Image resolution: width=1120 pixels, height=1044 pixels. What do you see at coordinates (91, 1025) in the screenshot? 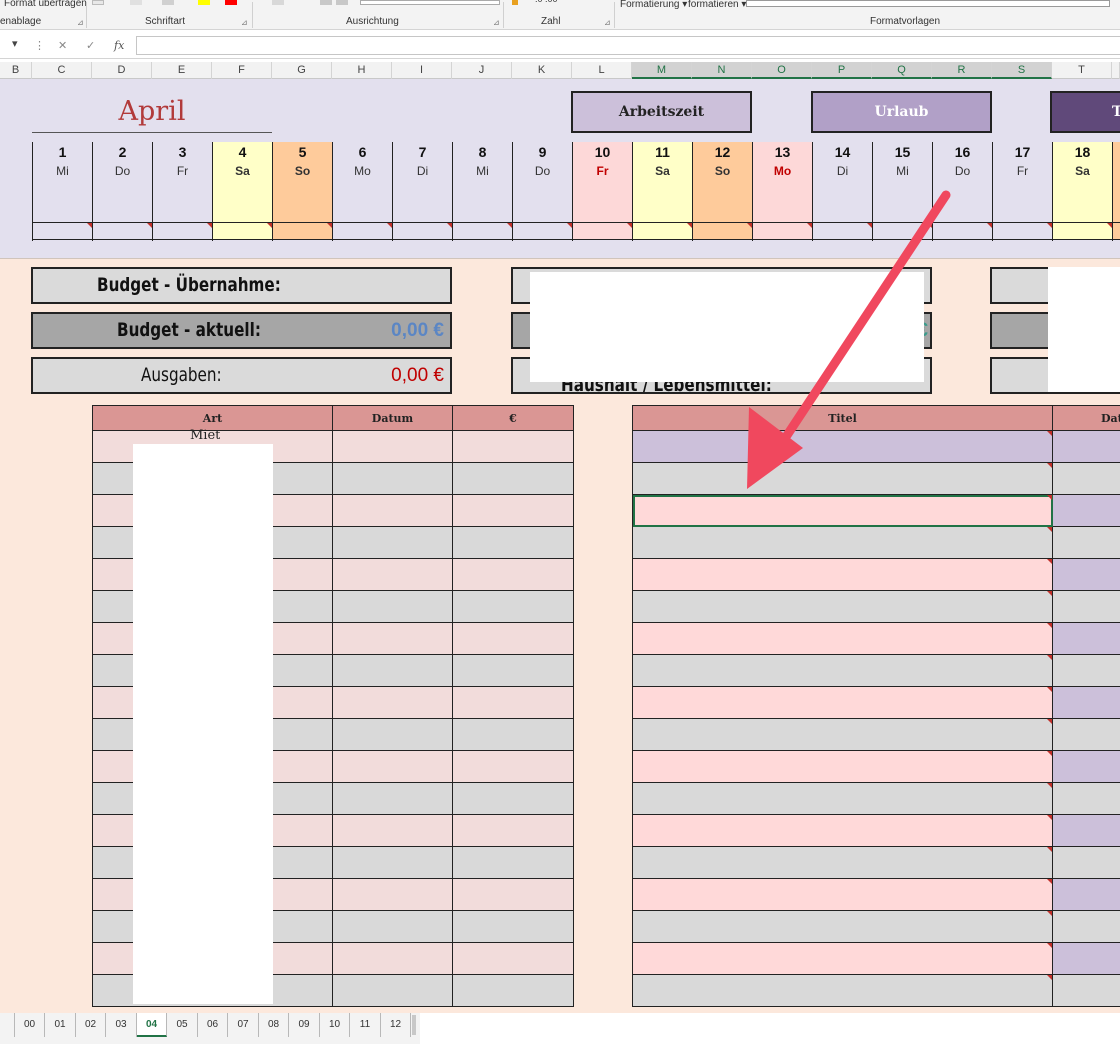
I see `sheet-tab: 02` at bounding box center [91, 1025].